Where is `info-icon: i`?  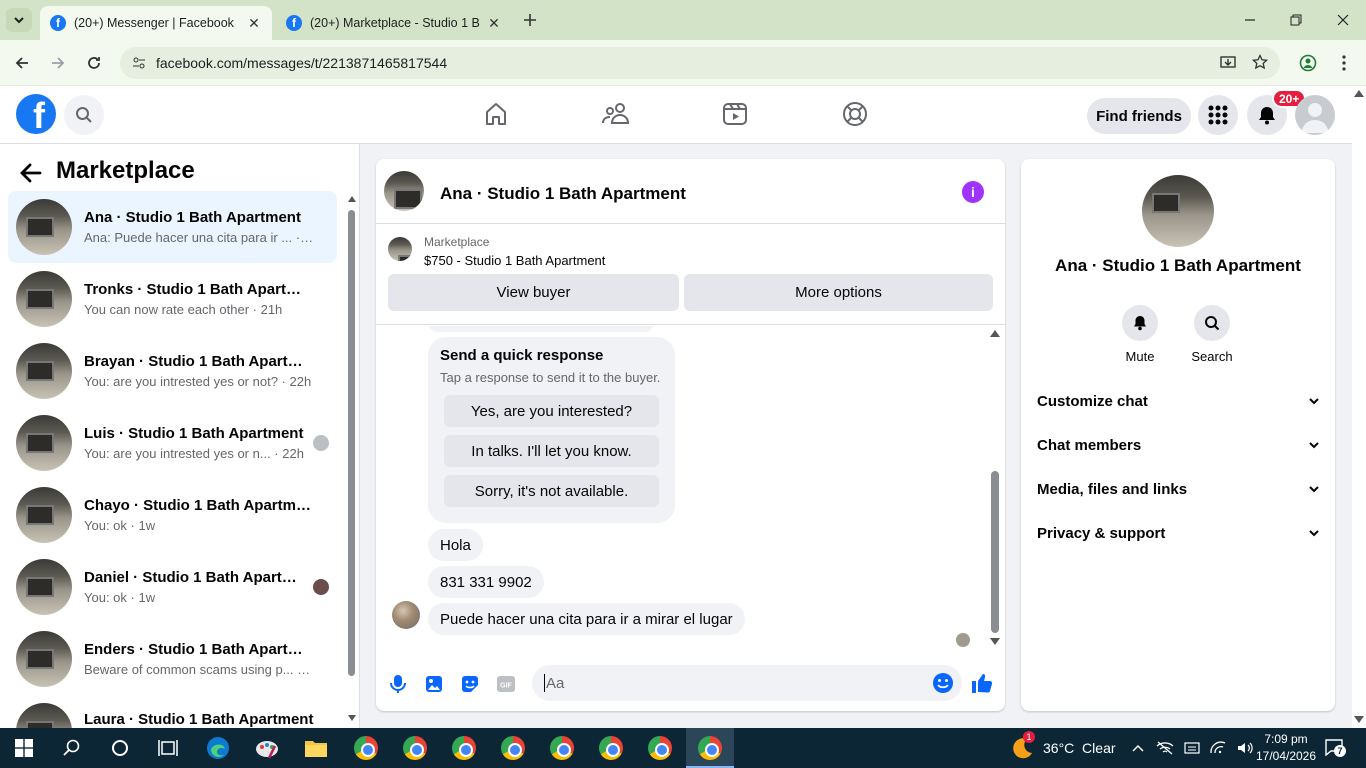
info-icon: i is located at coordinates (973, 192).